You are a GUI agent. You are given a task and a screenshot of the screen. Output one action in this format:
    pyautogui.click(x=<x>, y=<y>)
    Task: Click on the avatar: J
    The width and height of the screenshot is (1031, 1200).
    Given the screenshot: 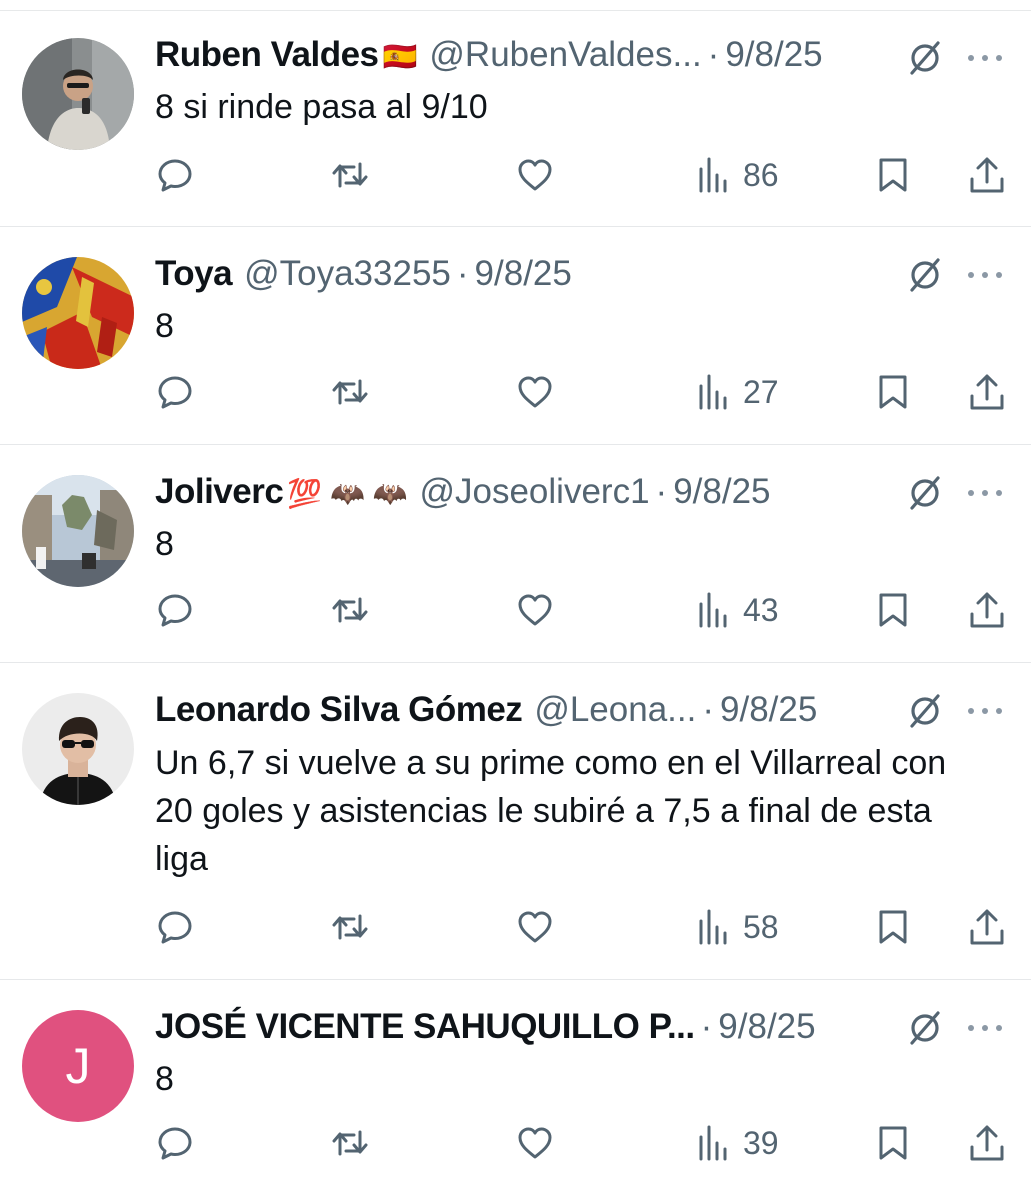 What is the action you would take?
    pyautogui.click(x=78, y=1066)
    